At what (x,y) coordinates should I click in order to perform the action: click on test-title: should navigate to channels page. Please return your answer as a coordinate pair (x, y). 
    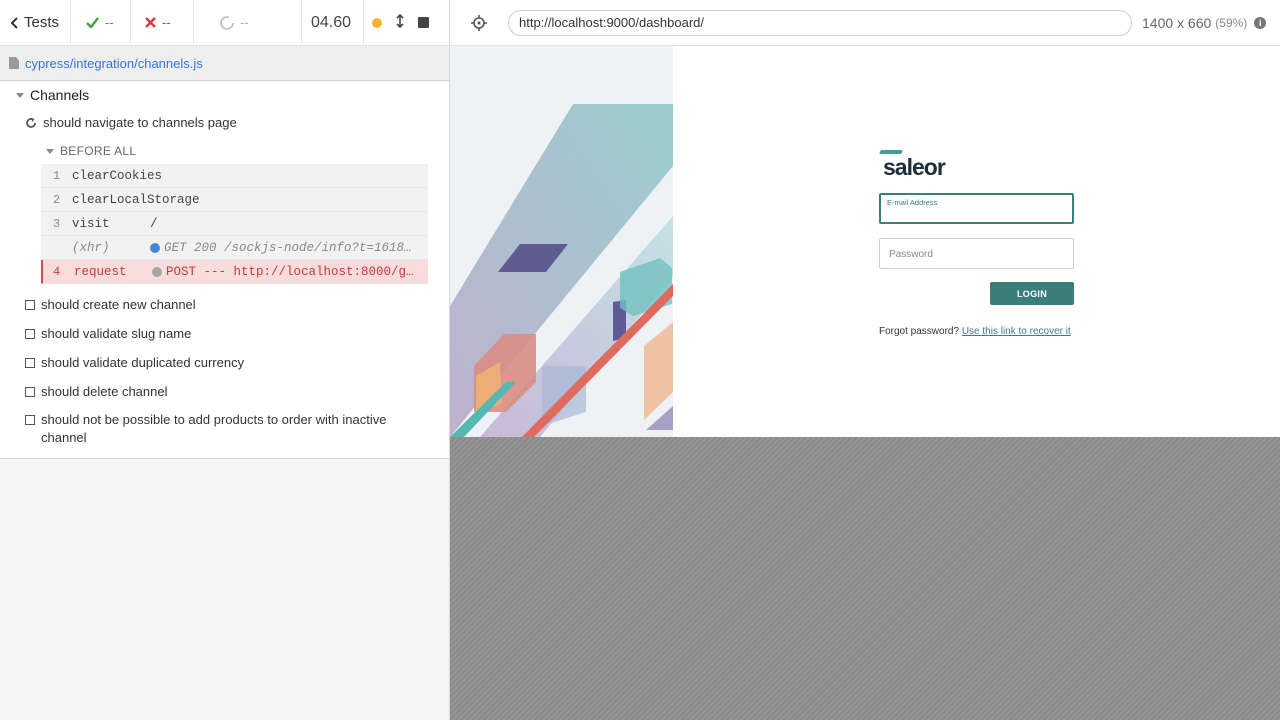
    Looking at the image, I should click on (140, 122).